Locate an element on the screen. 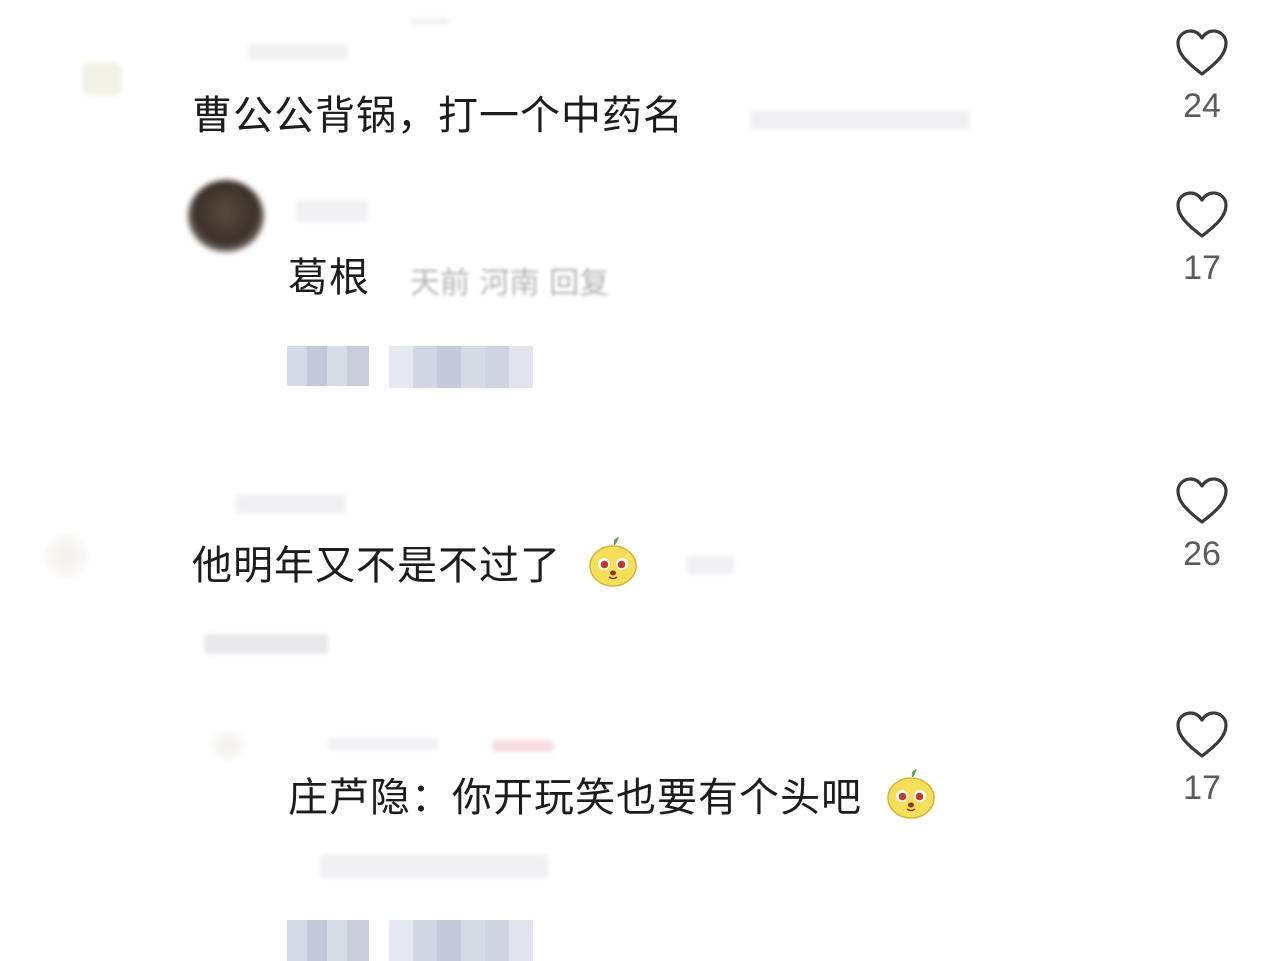 Image resolution: width=1280 pixels, height=961 pixels. reply-2-meta is located at coordinates (434, 866).